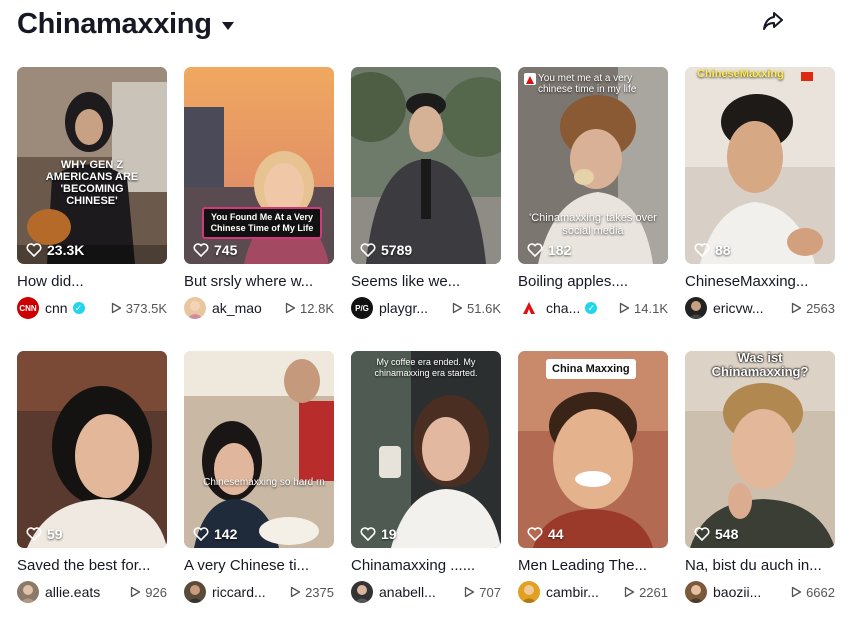  Describe the element at coordinates (264, 482) in the screenshot. I see `video-overlay-text: Chinesemaxxing so hard rn` at that location.